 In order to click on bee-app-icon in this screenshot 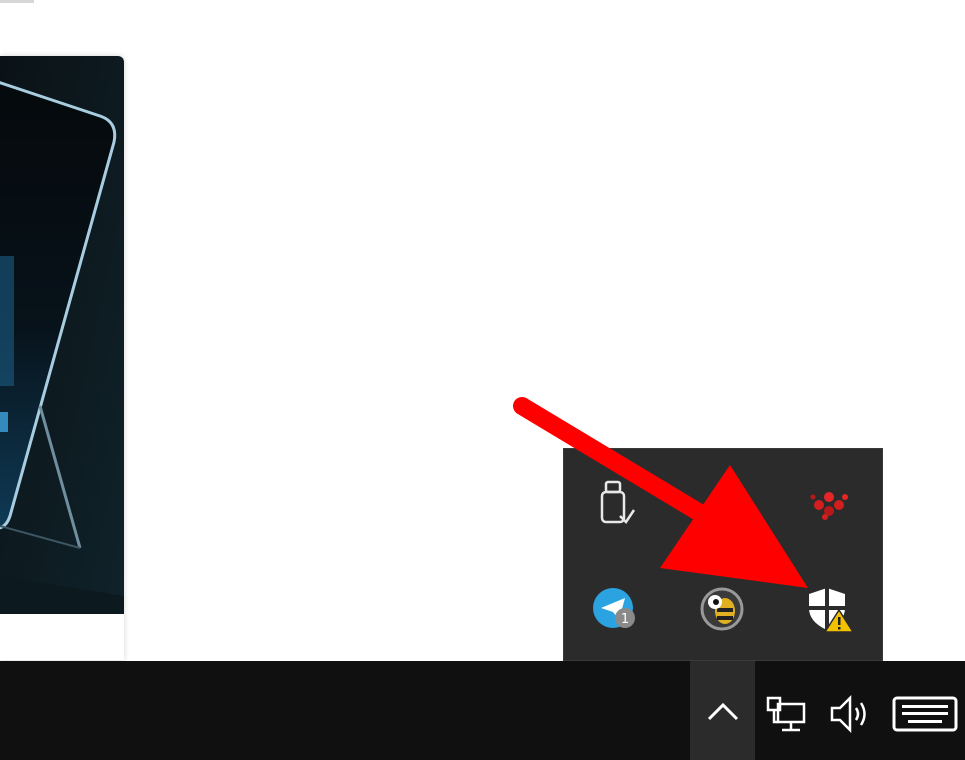, I will do `click(722, 609)`.